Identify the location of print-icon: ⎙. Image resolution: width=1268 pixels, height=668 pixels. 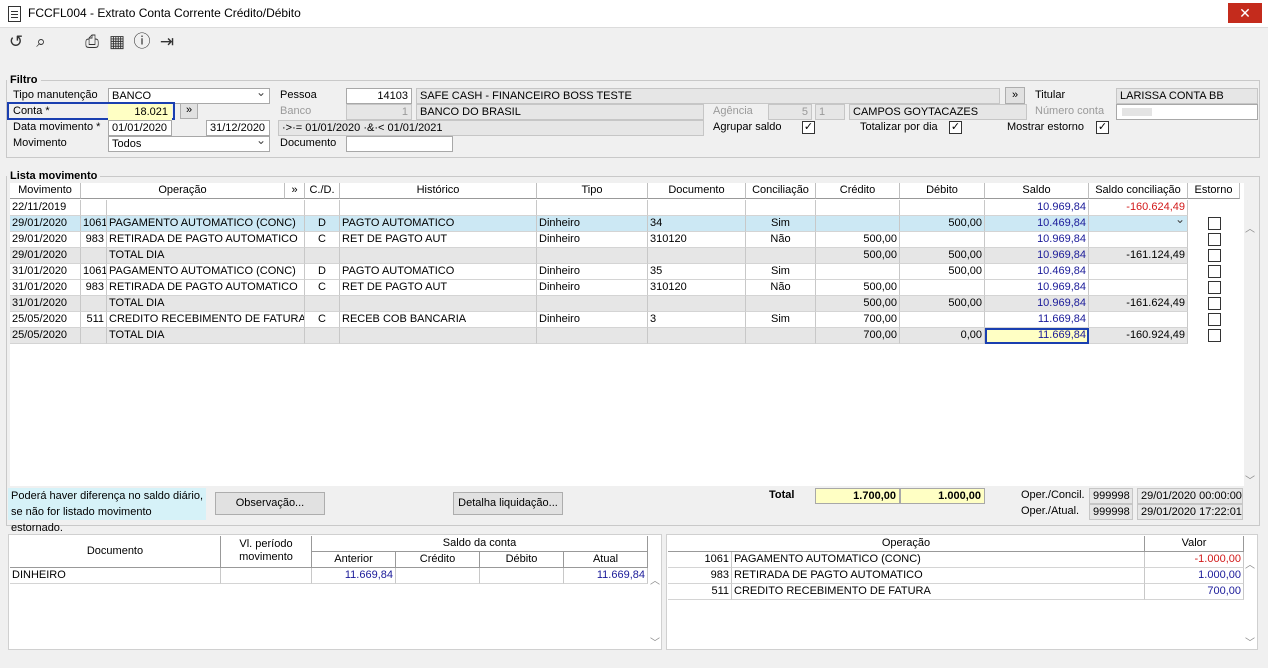
(92, 42).